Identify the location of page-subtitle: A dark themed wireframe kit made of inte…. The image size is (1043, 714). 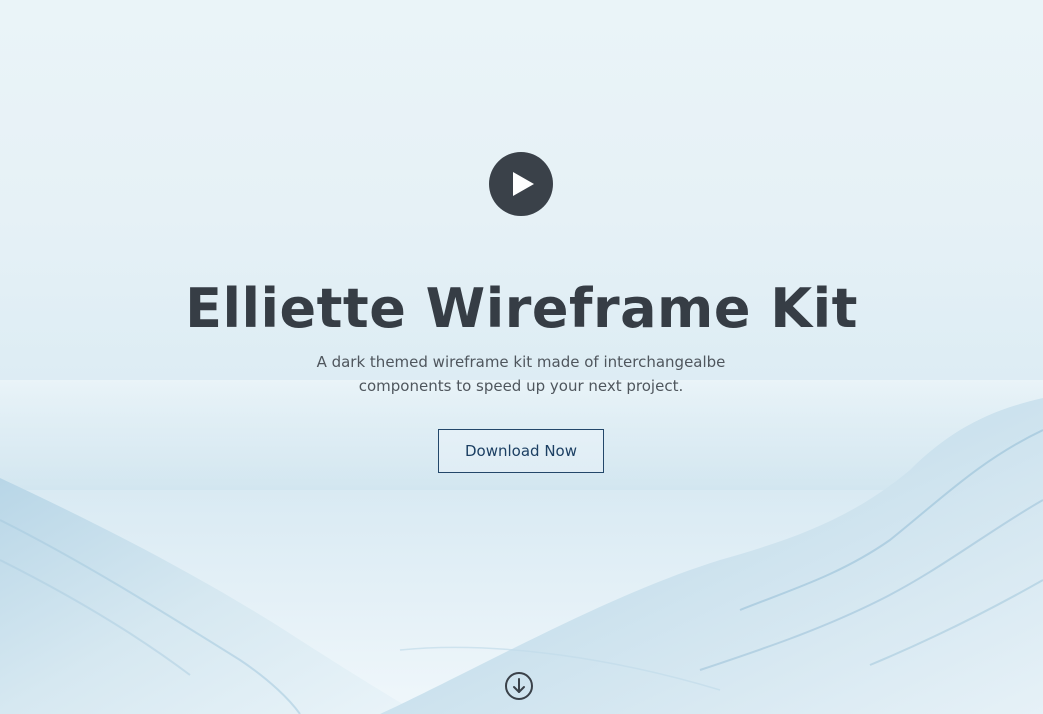
(521, 374).